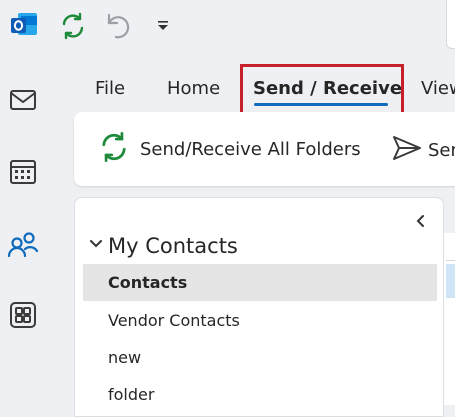  Describe the element at coordinates (250, 149) in the screenshot. I see `send-receive-all-folders-label: Send/Receive All Folders` at that location.